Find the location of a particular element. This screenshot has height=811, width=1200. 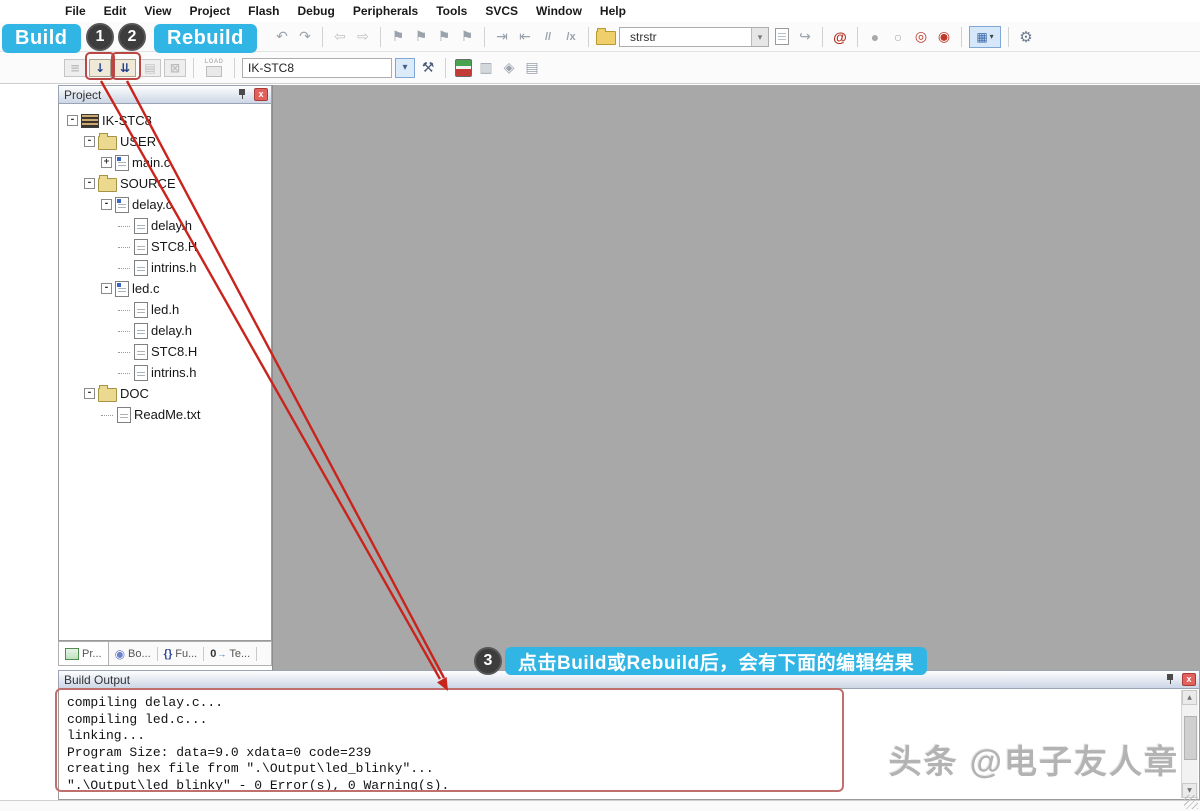

last-change-icon: ↪ is located at coordinates (805, 37).